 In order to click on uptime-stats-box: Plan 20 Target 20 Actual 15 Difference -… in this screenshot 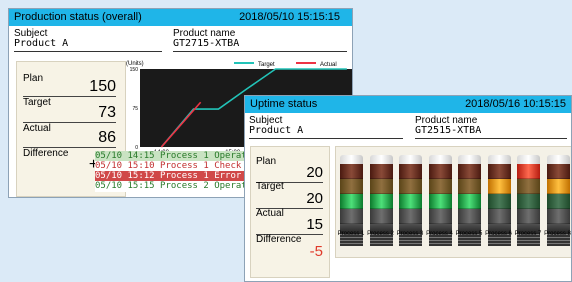, I will do `click(290, 212)`.